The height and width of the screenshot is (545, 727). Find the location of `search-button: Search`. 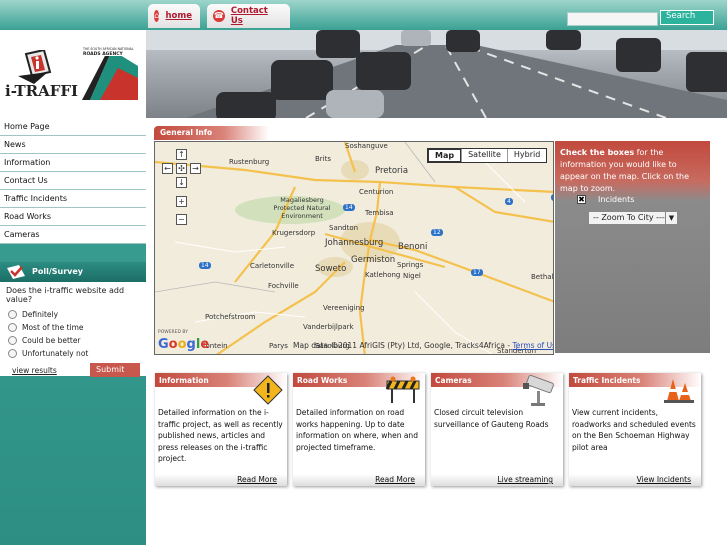

search-button: Search is located at coordinates (687, 17).